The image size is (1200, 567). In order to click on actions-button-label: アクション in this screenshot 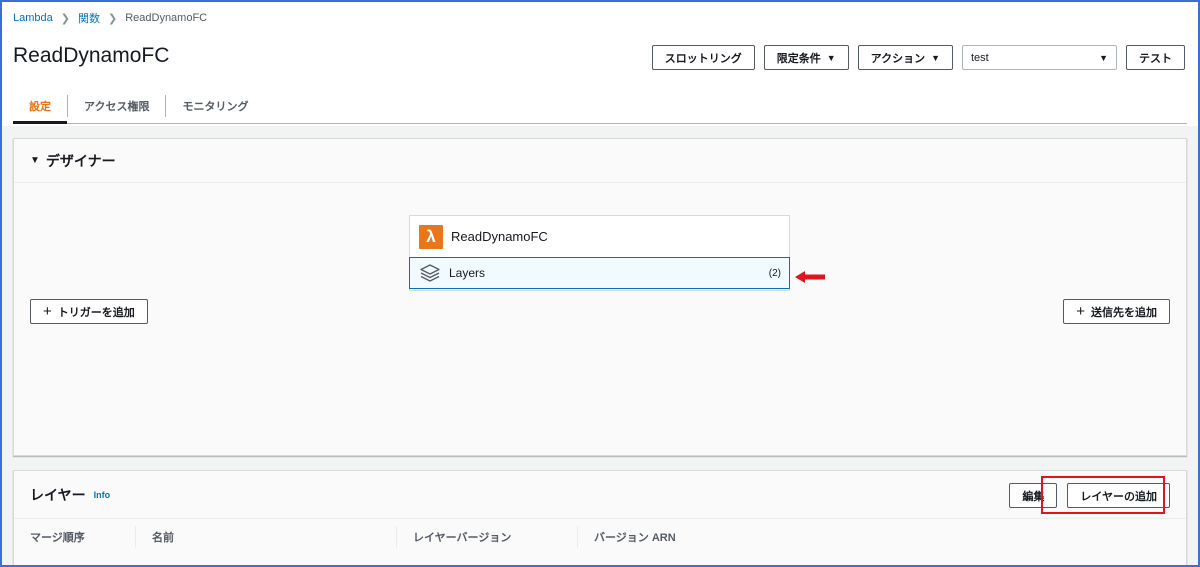, I will do `click(898, 58)`.